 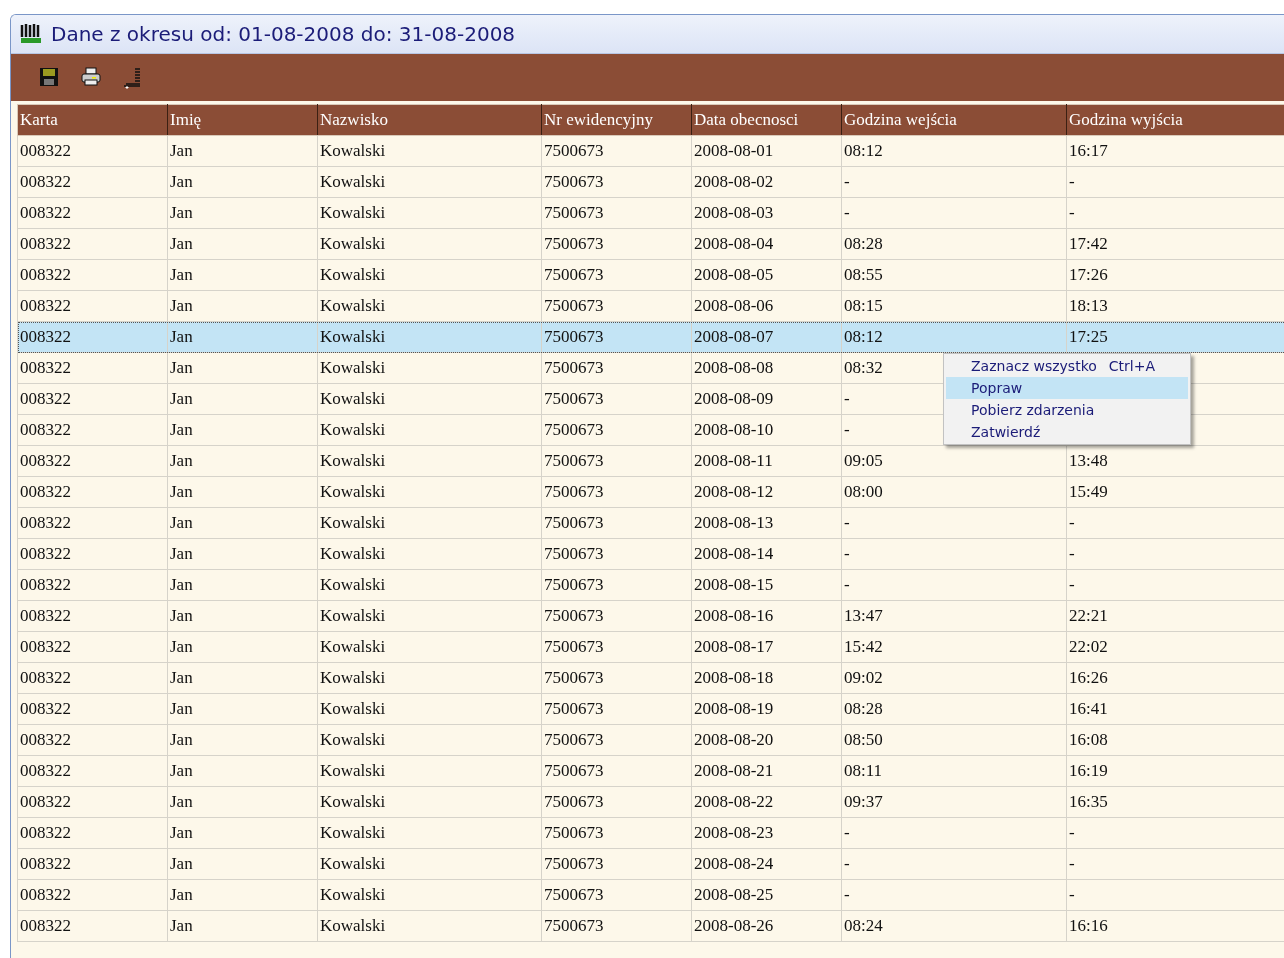 I want to click on table-cell: 2008-08-17, so click(x=766, y=647).